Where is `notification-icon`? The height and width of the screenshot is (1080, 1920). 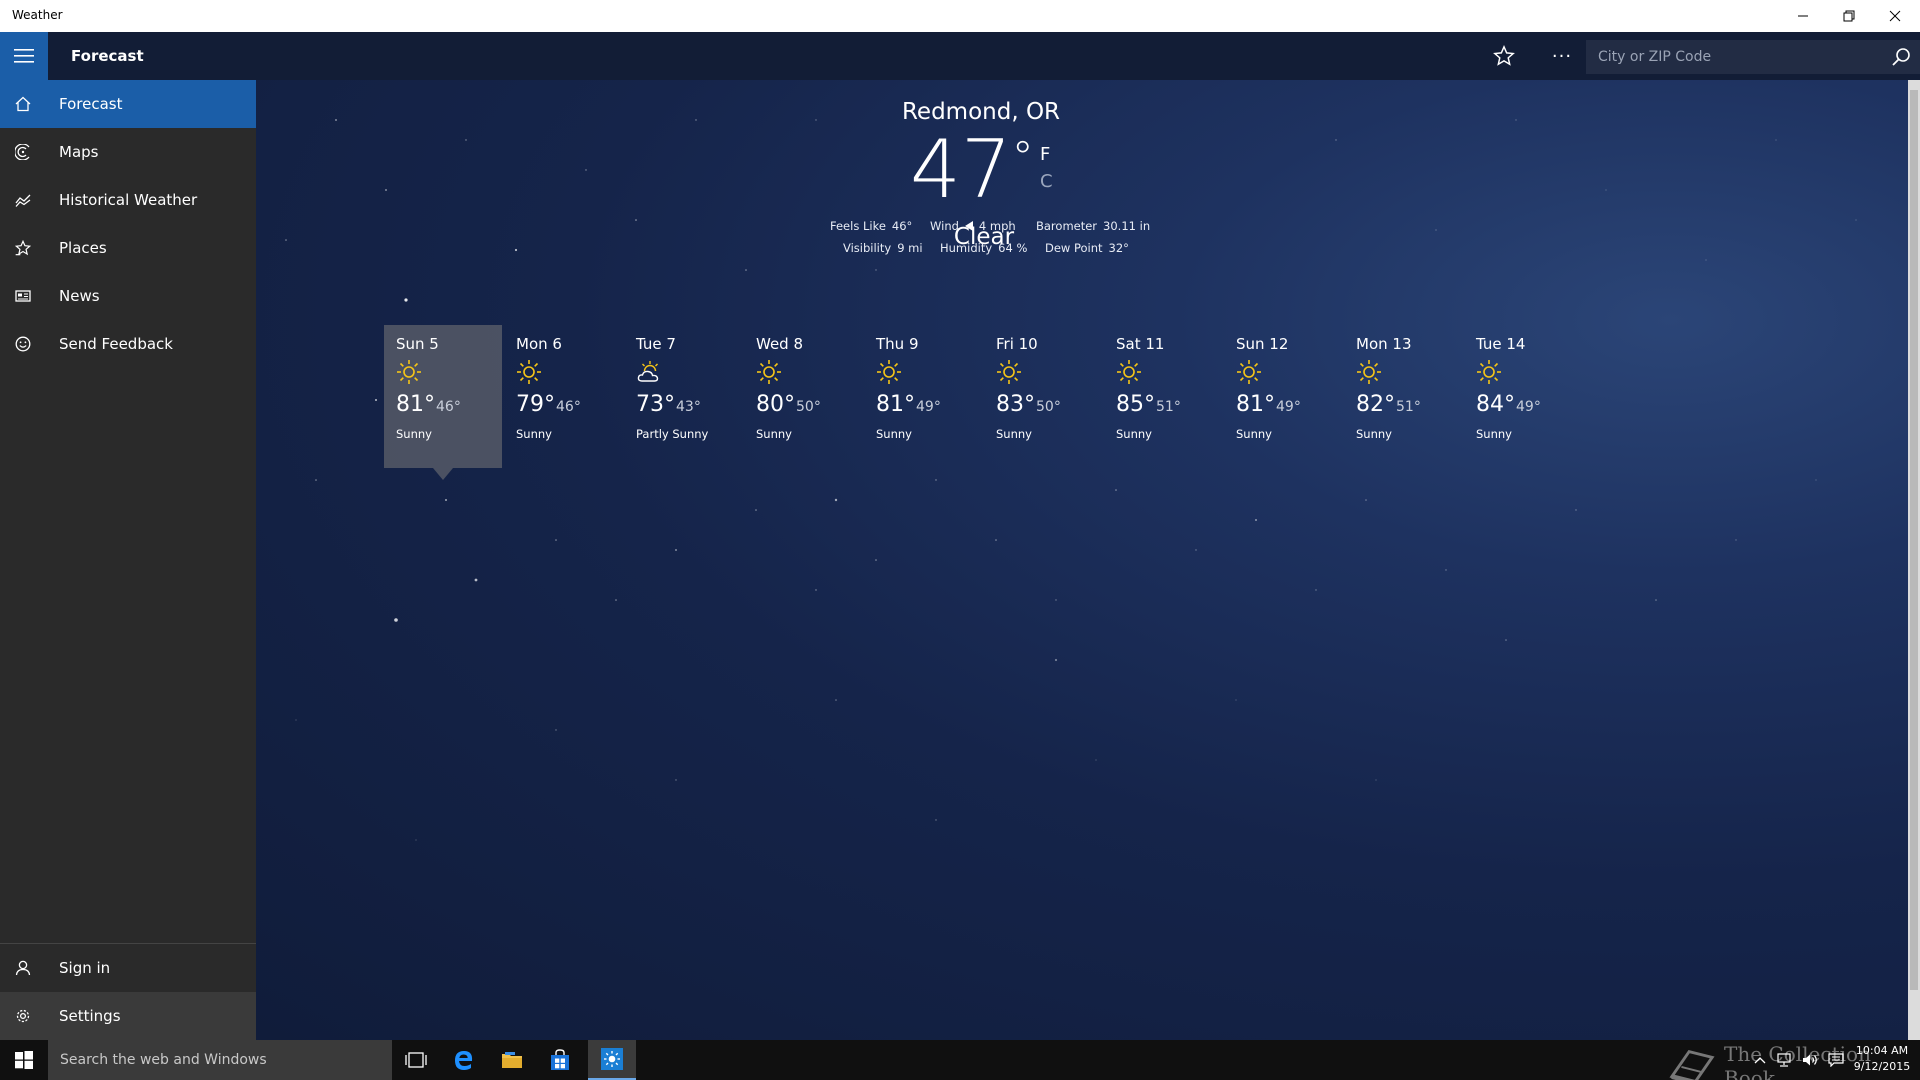 notification-icon is located at coordinates (1836, 1060).